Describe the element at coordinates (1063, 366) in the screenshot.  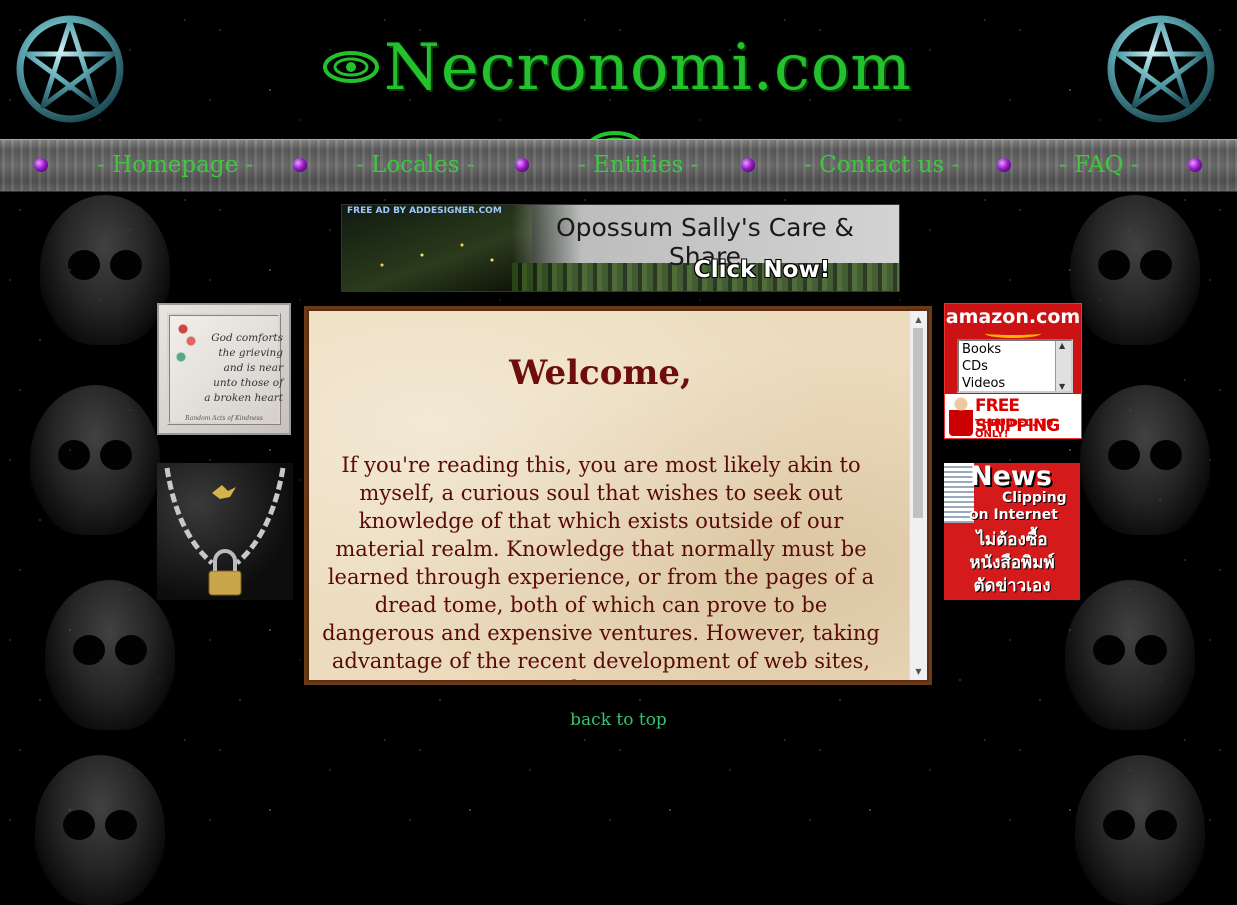
I see `list-scrollbar` at that location.